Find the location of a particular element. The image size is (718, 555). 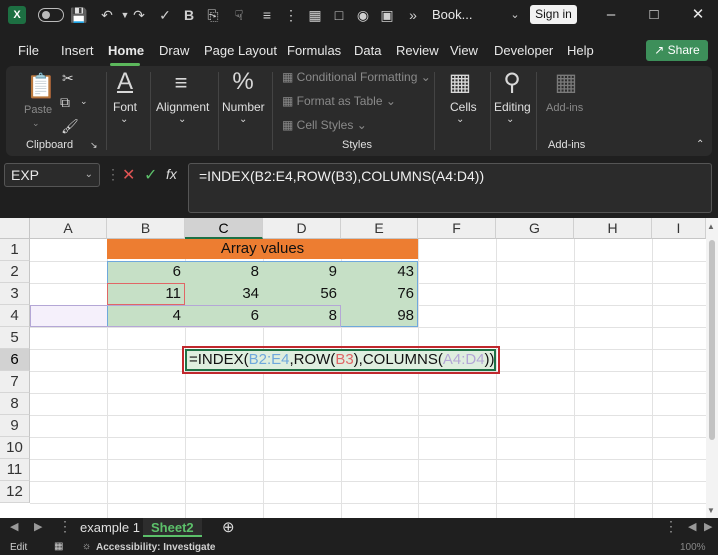

column-insert-icon: ⋮ is located at coordinates (291, 15).